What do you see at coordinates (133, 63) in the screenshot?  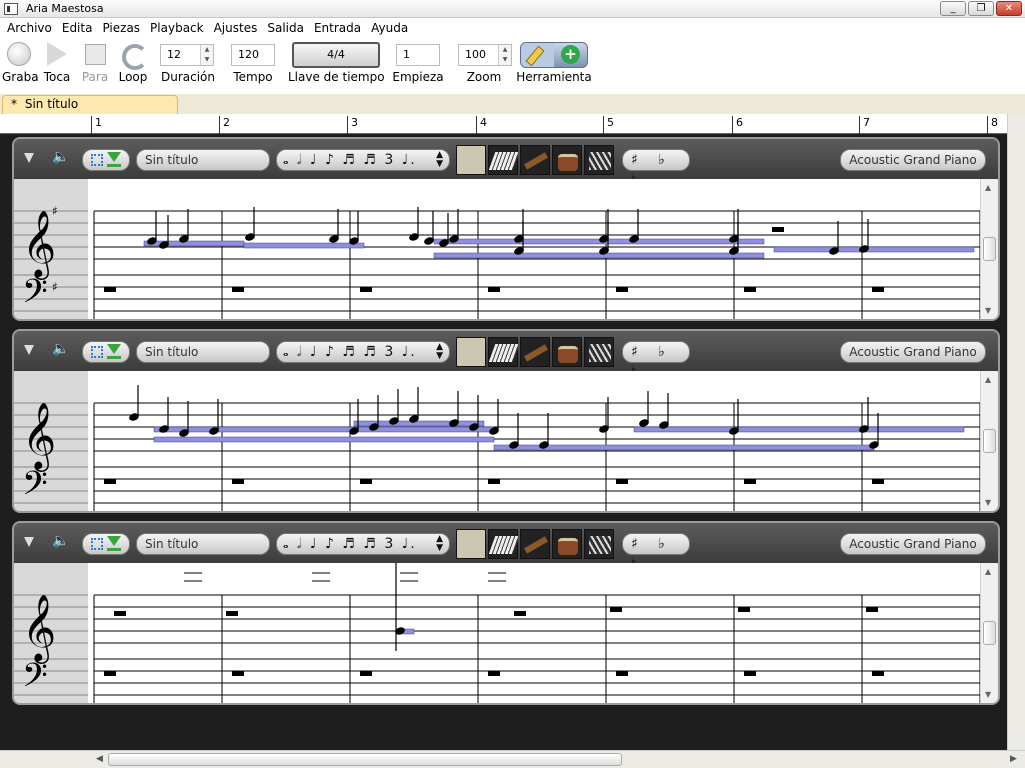 I see `loop-button: Loop` at bounding box center [133, 63].